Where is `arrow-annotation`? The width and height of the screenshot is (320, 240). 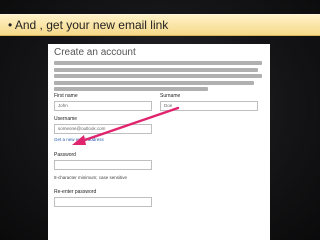 arrow-annotation is located at coordinates (126, 125).